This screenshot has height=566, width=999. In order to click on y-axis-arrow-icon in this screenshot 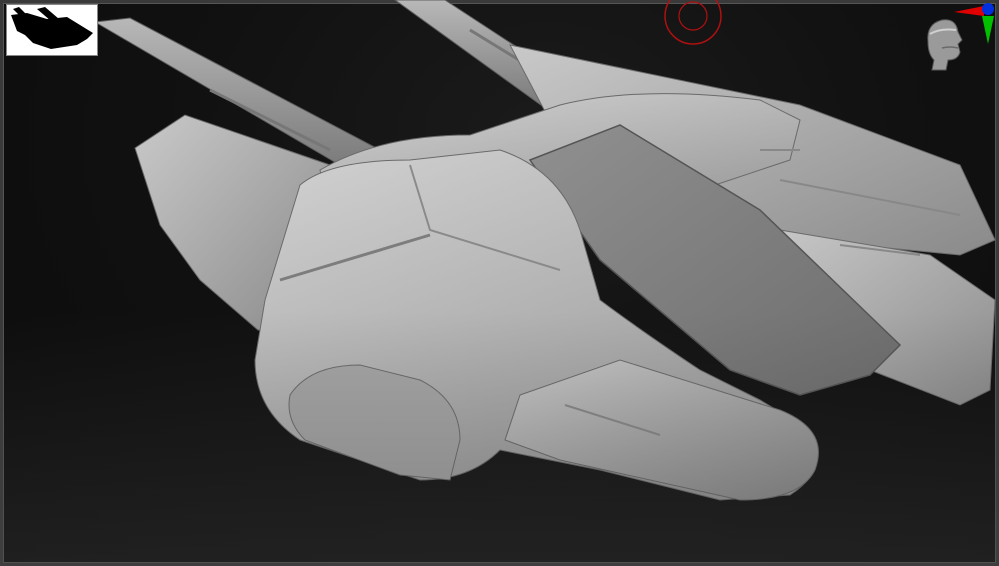, I will do `click(988, 30)`.